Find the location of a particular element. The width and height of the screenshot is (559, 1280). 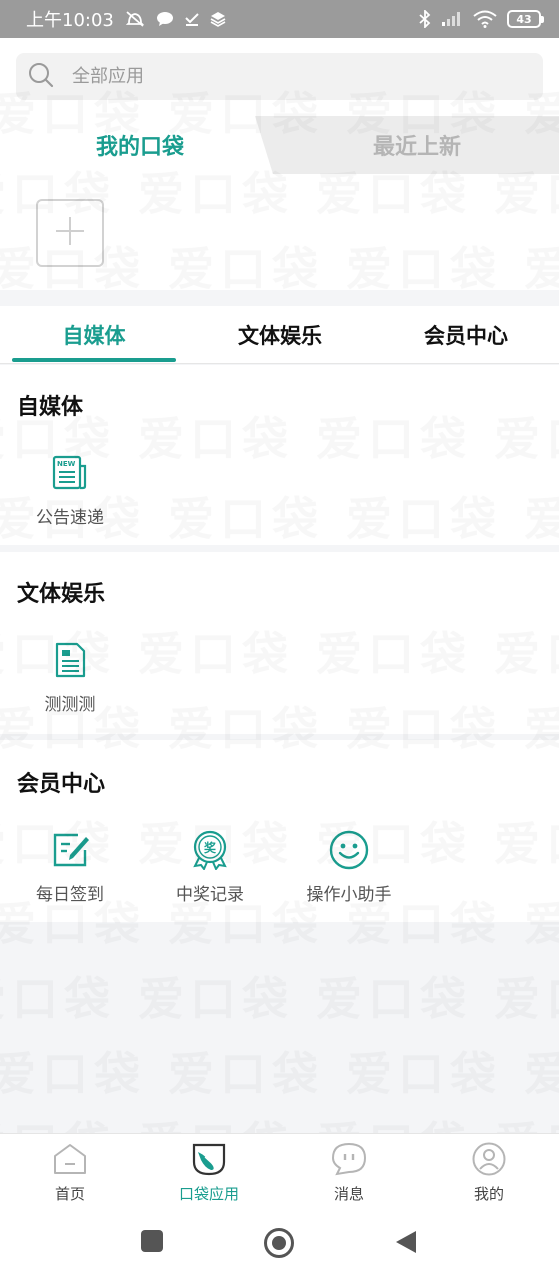

status-bar: 上午10:03 43 is located at coordinates (279, 19).